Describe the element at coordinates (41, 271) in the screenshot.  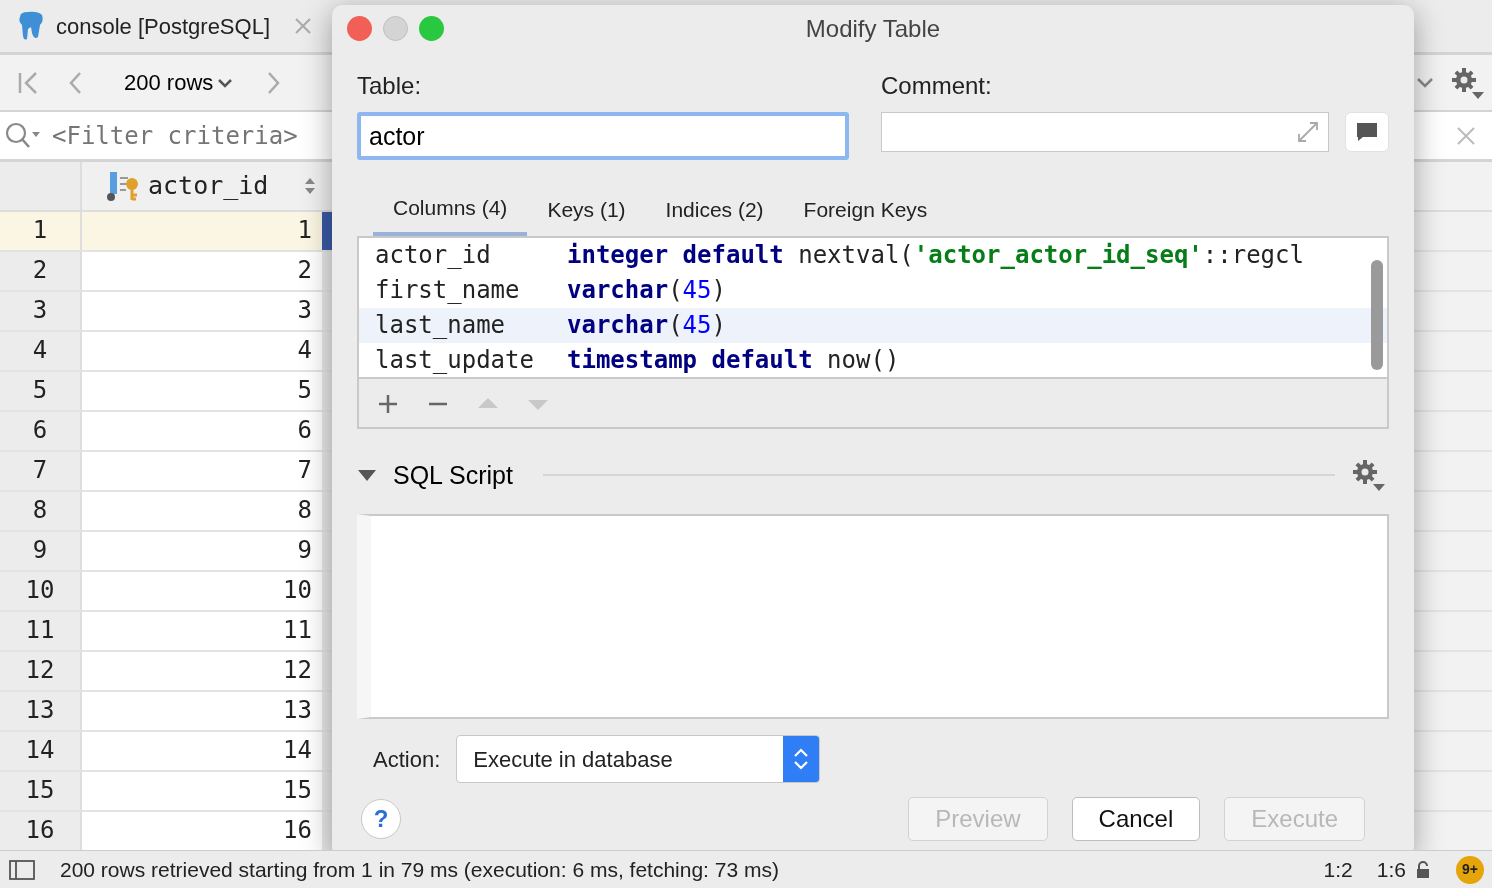
I see `row-number: 2` at that location.